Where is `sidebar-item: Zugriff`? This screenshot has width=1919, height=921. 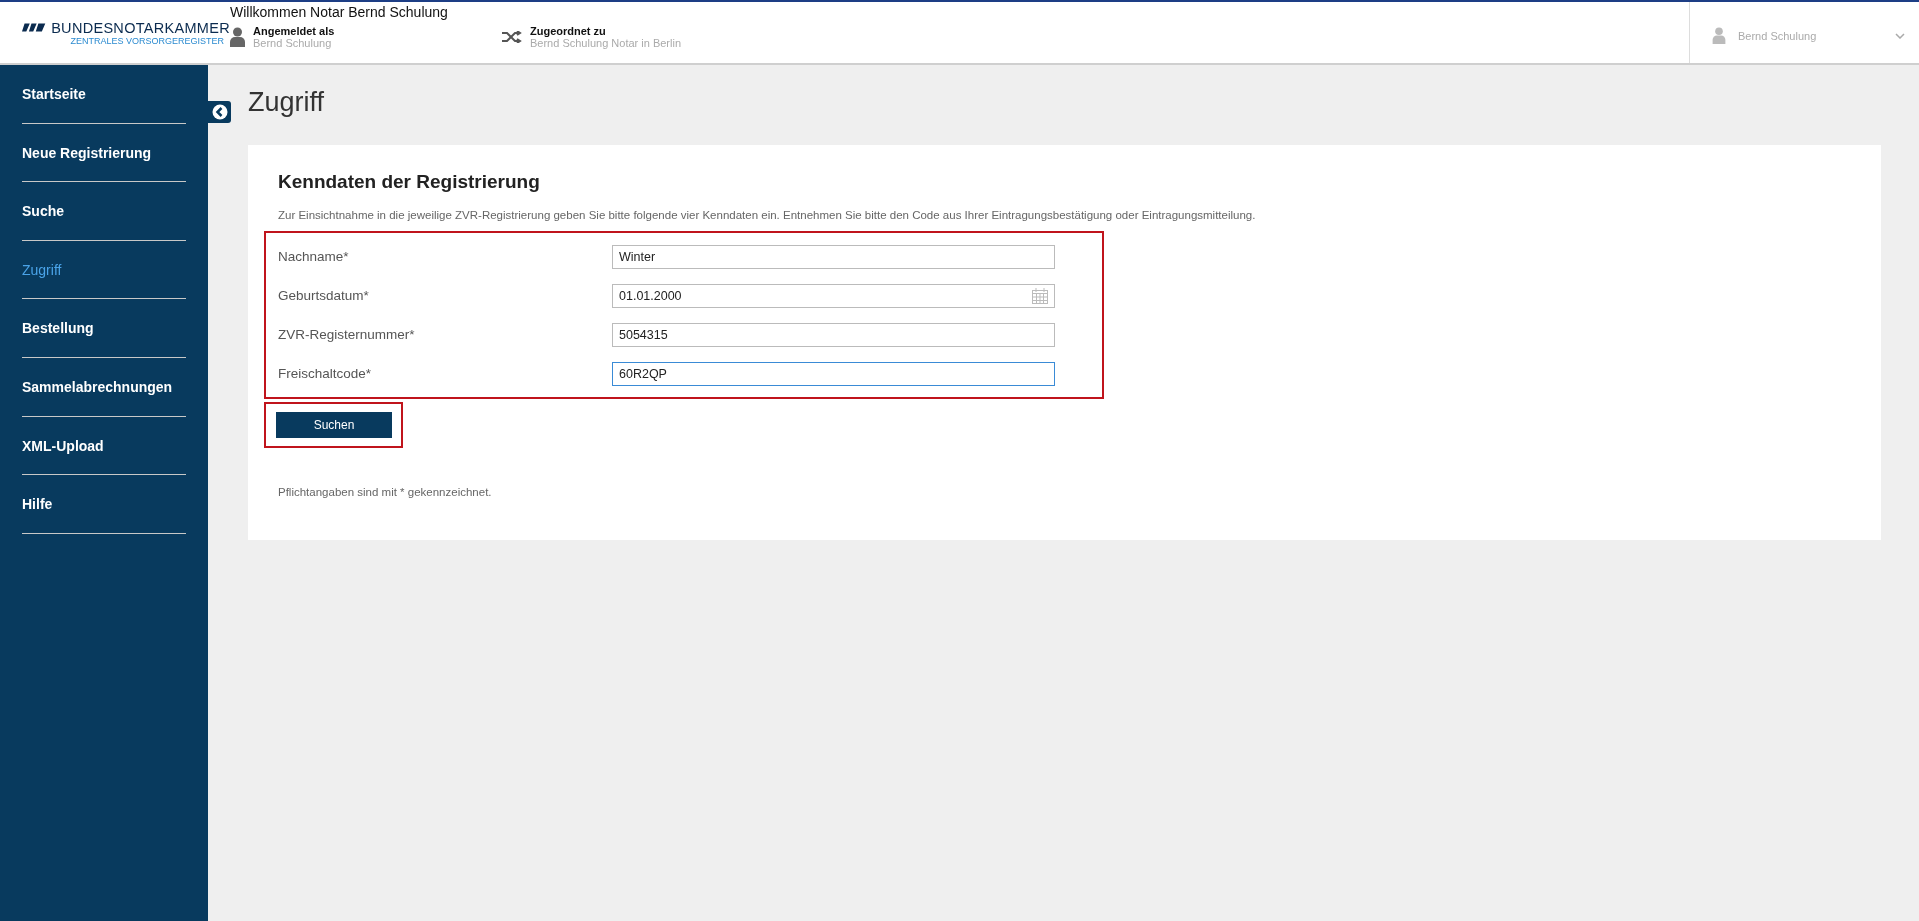 sidebar-item: Zugriff is located at coordinates (42, 269).